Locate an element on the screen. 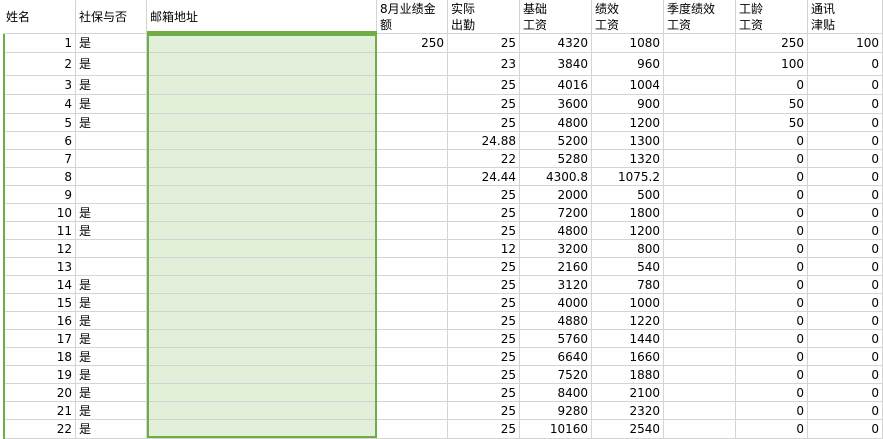 This screenshot has height=439, width=883. header-attendance: 实际 出勤 is located at coordinates (484, 17).